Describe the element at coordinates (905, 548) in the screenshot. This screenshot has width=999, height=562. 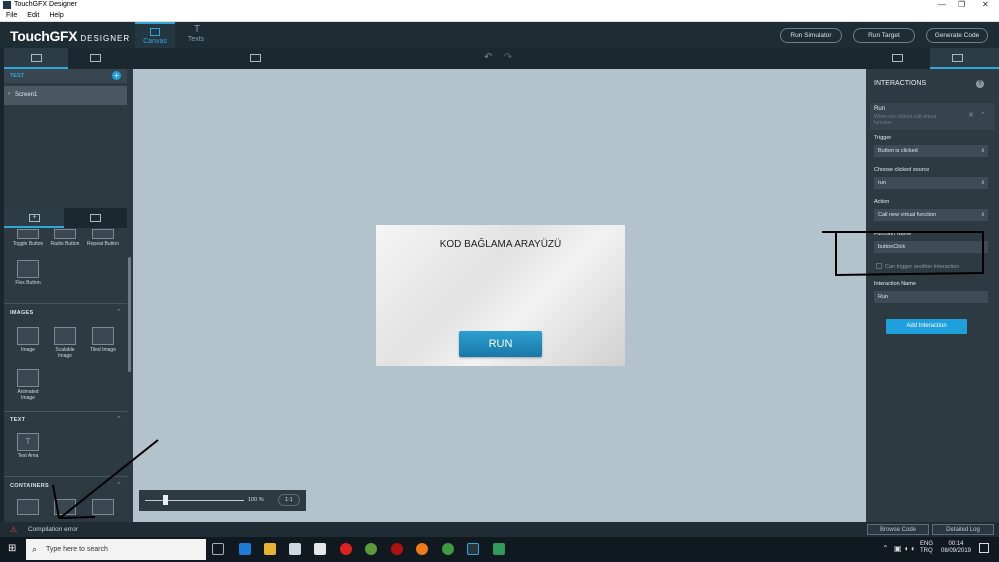
I see `tray-icons: ▣ ◖ ◐` at that location.